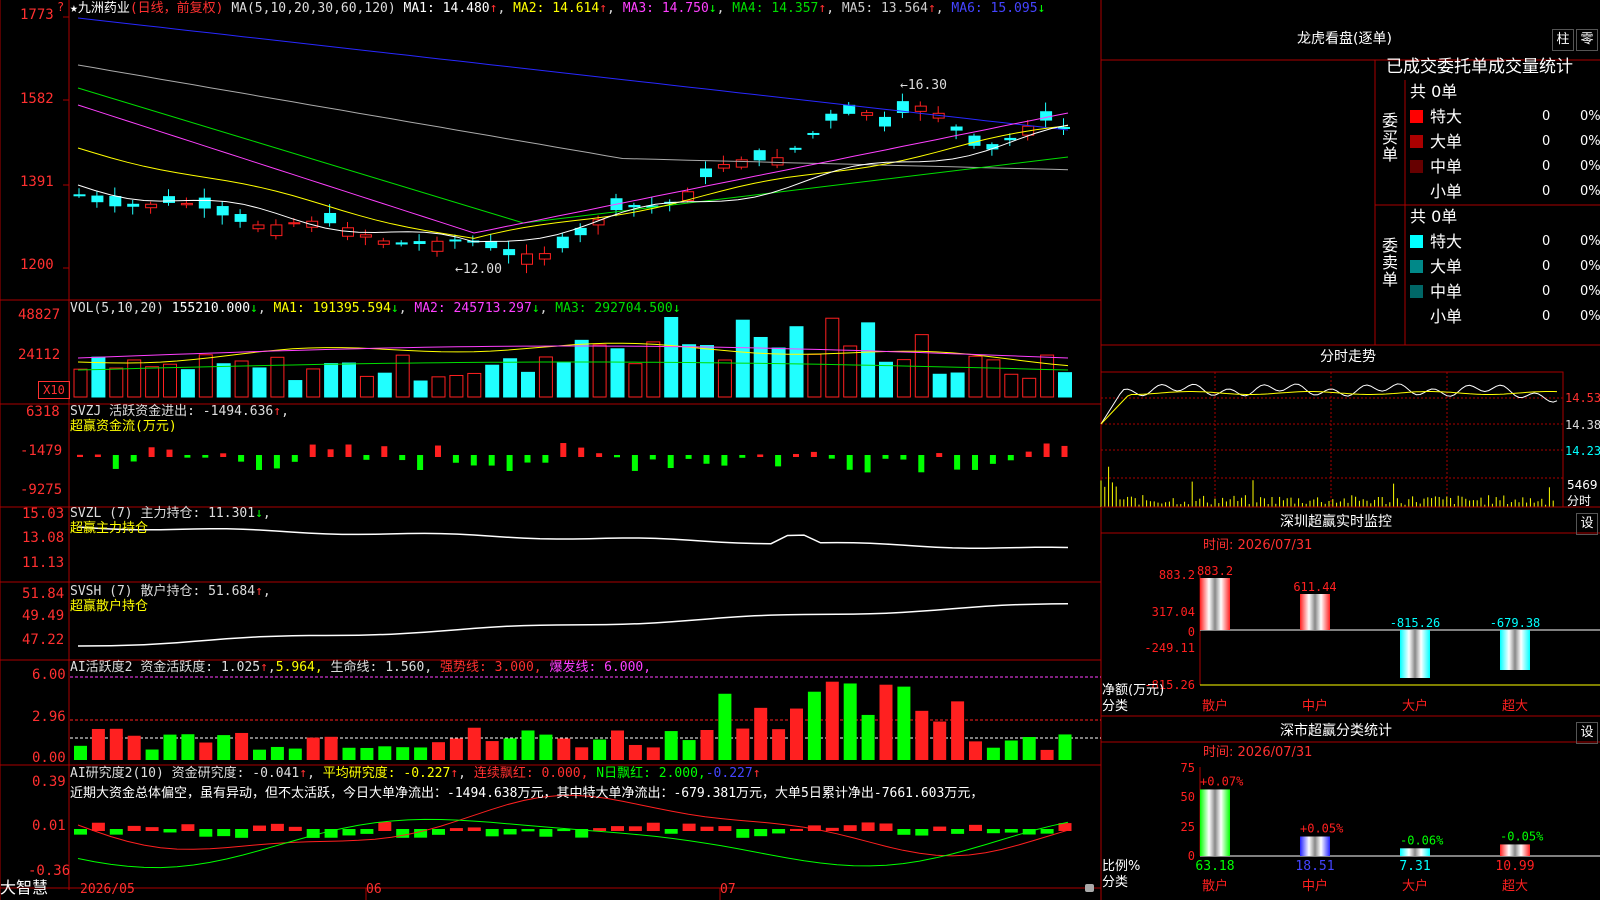  I want to click on monitor-category-label: 散户, so click(1215, 706).